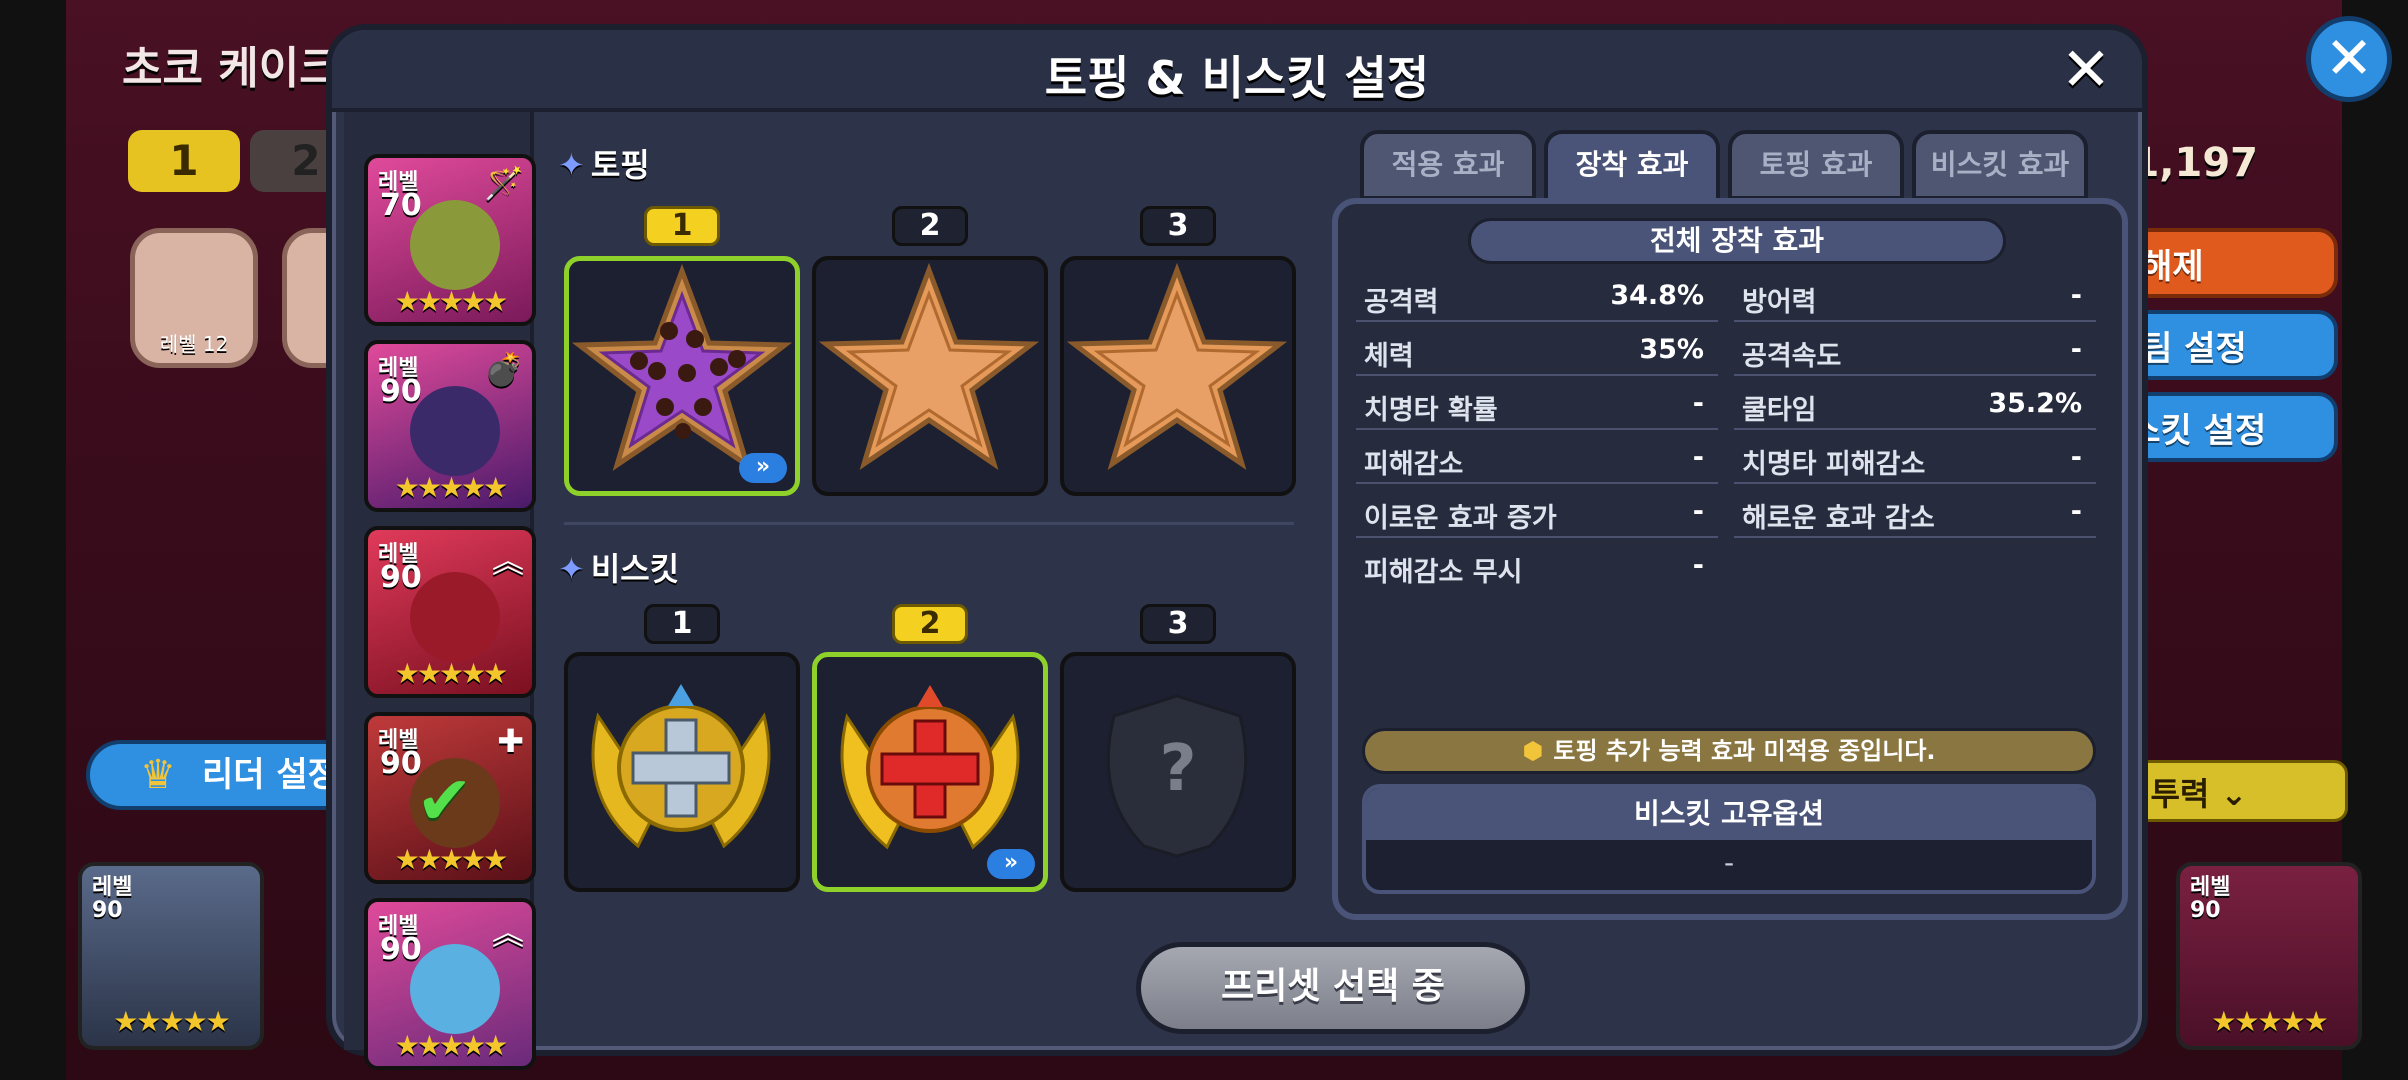  I want to click on topping-slot-1: », so click(682, 376).